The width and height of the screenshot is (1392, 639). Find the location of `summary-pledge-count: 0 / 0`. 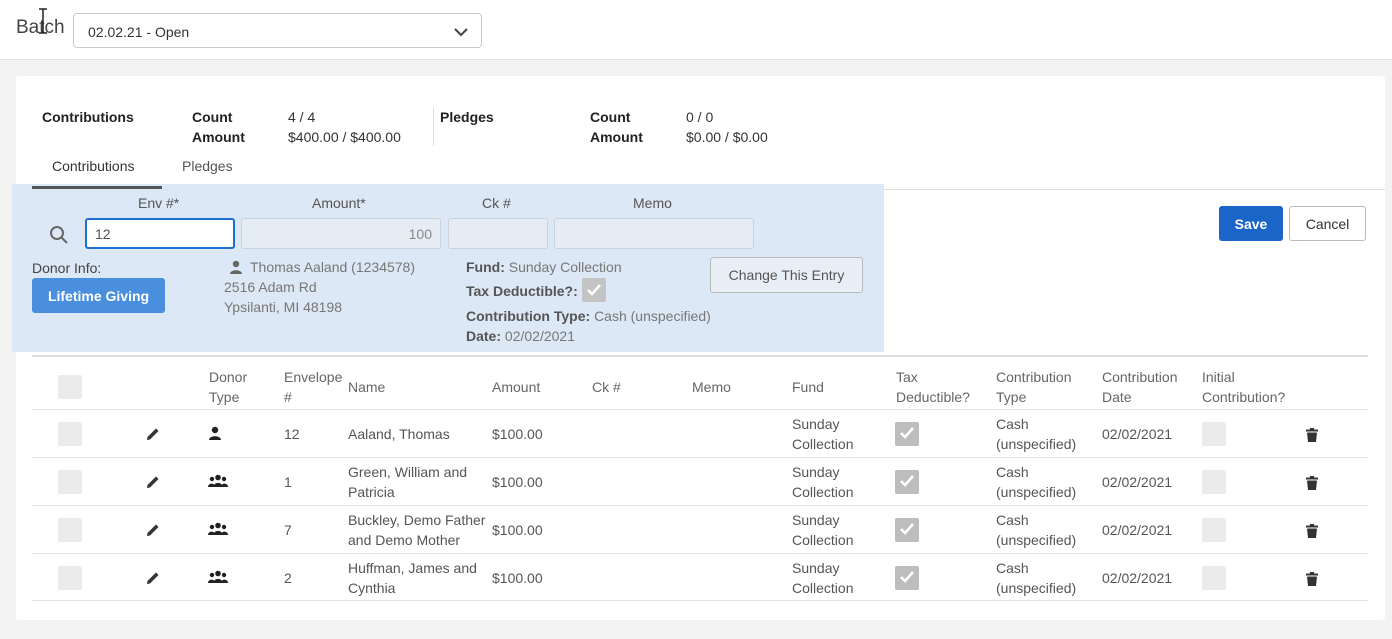

summary-pledge-count: 0 / 0 is located at coordinates (700, 117).